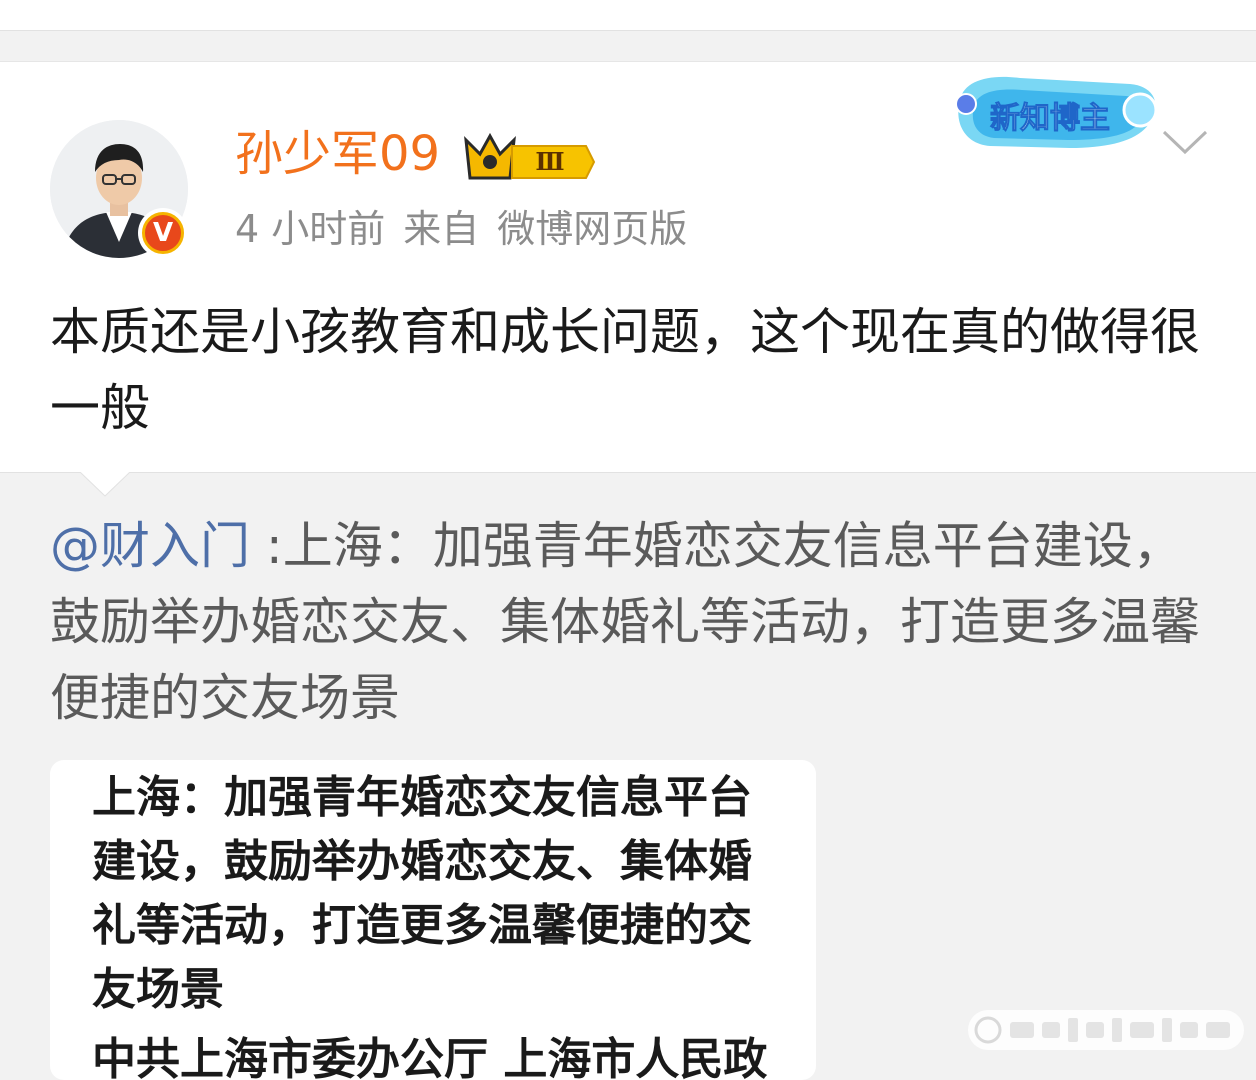 Image resolution: width=1256 pixels, height=1080 pixels. Describe the element at coordinates (310, 229) in the screenshot. I see `post-time: 4 小时前` at that location.